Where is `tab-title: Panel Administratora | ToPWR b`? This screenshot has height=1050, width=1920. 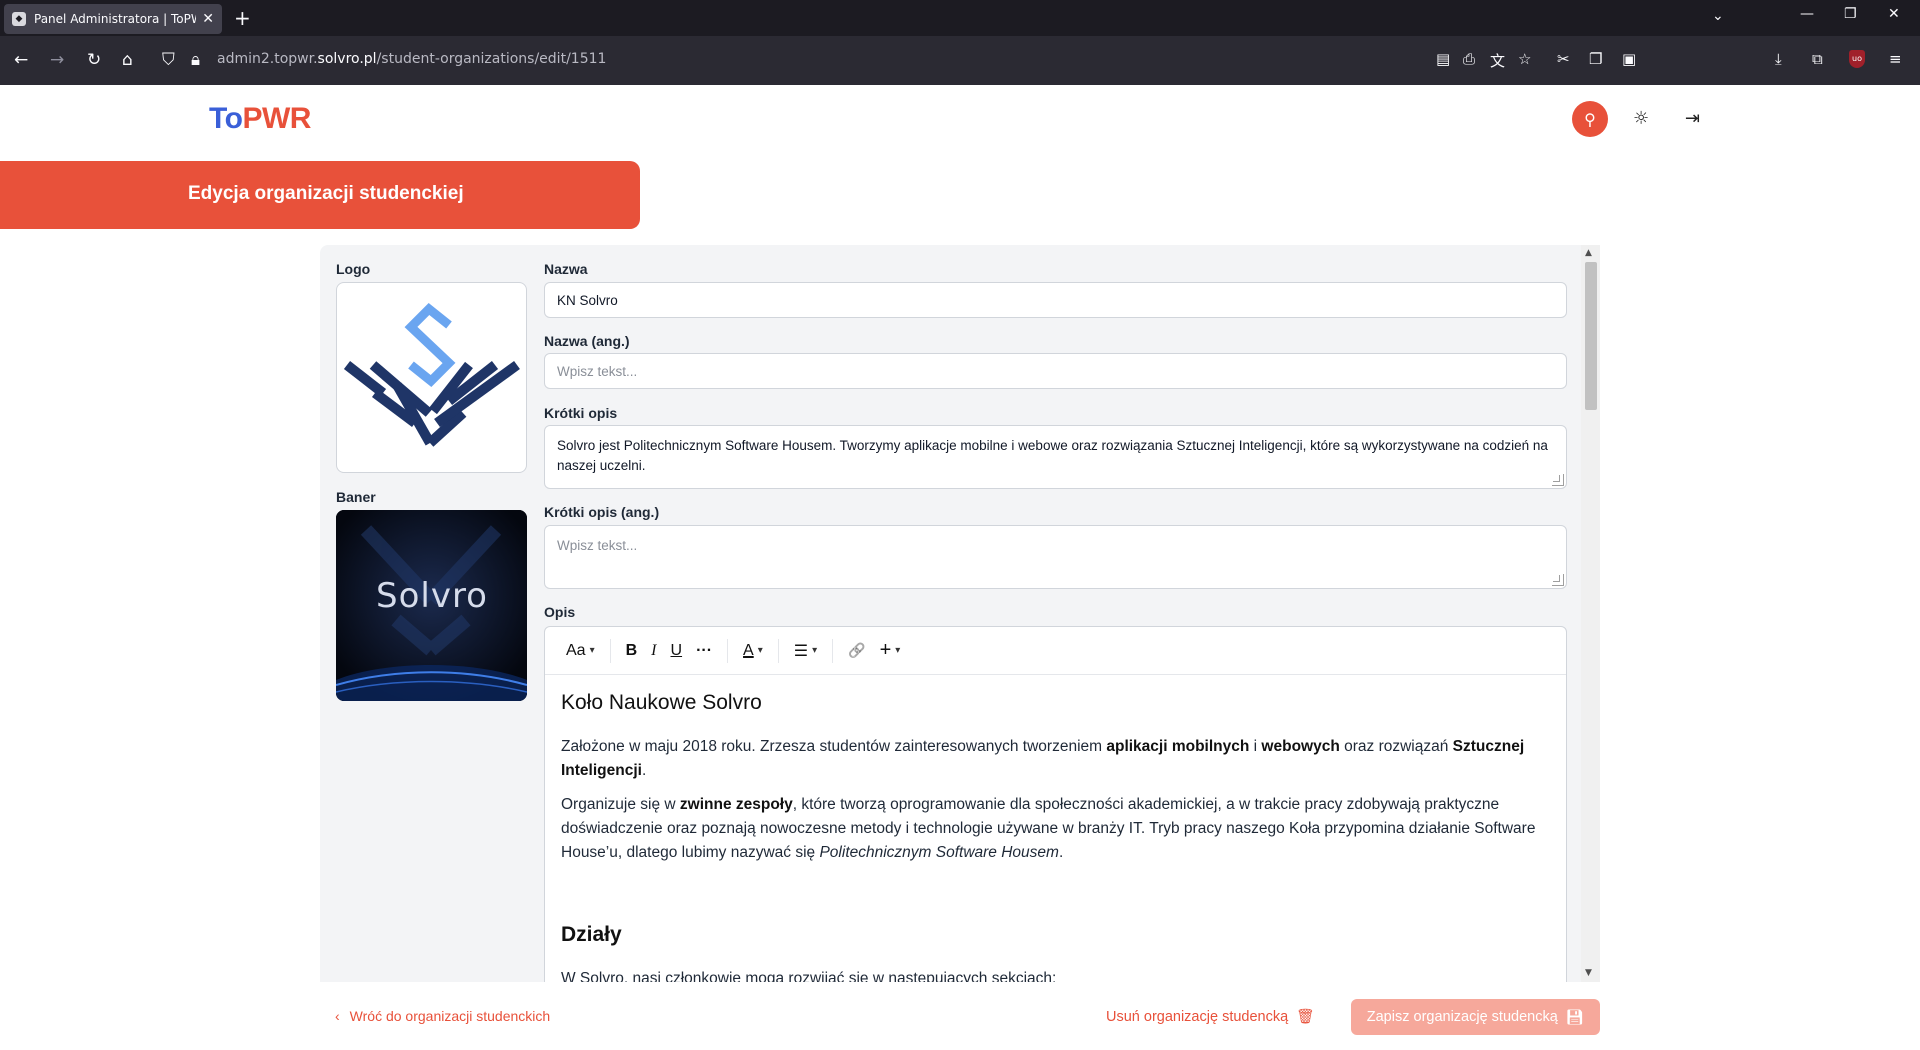 tab-title: Panel Administratora | ToPWR b is located at coordinates (115, 19).